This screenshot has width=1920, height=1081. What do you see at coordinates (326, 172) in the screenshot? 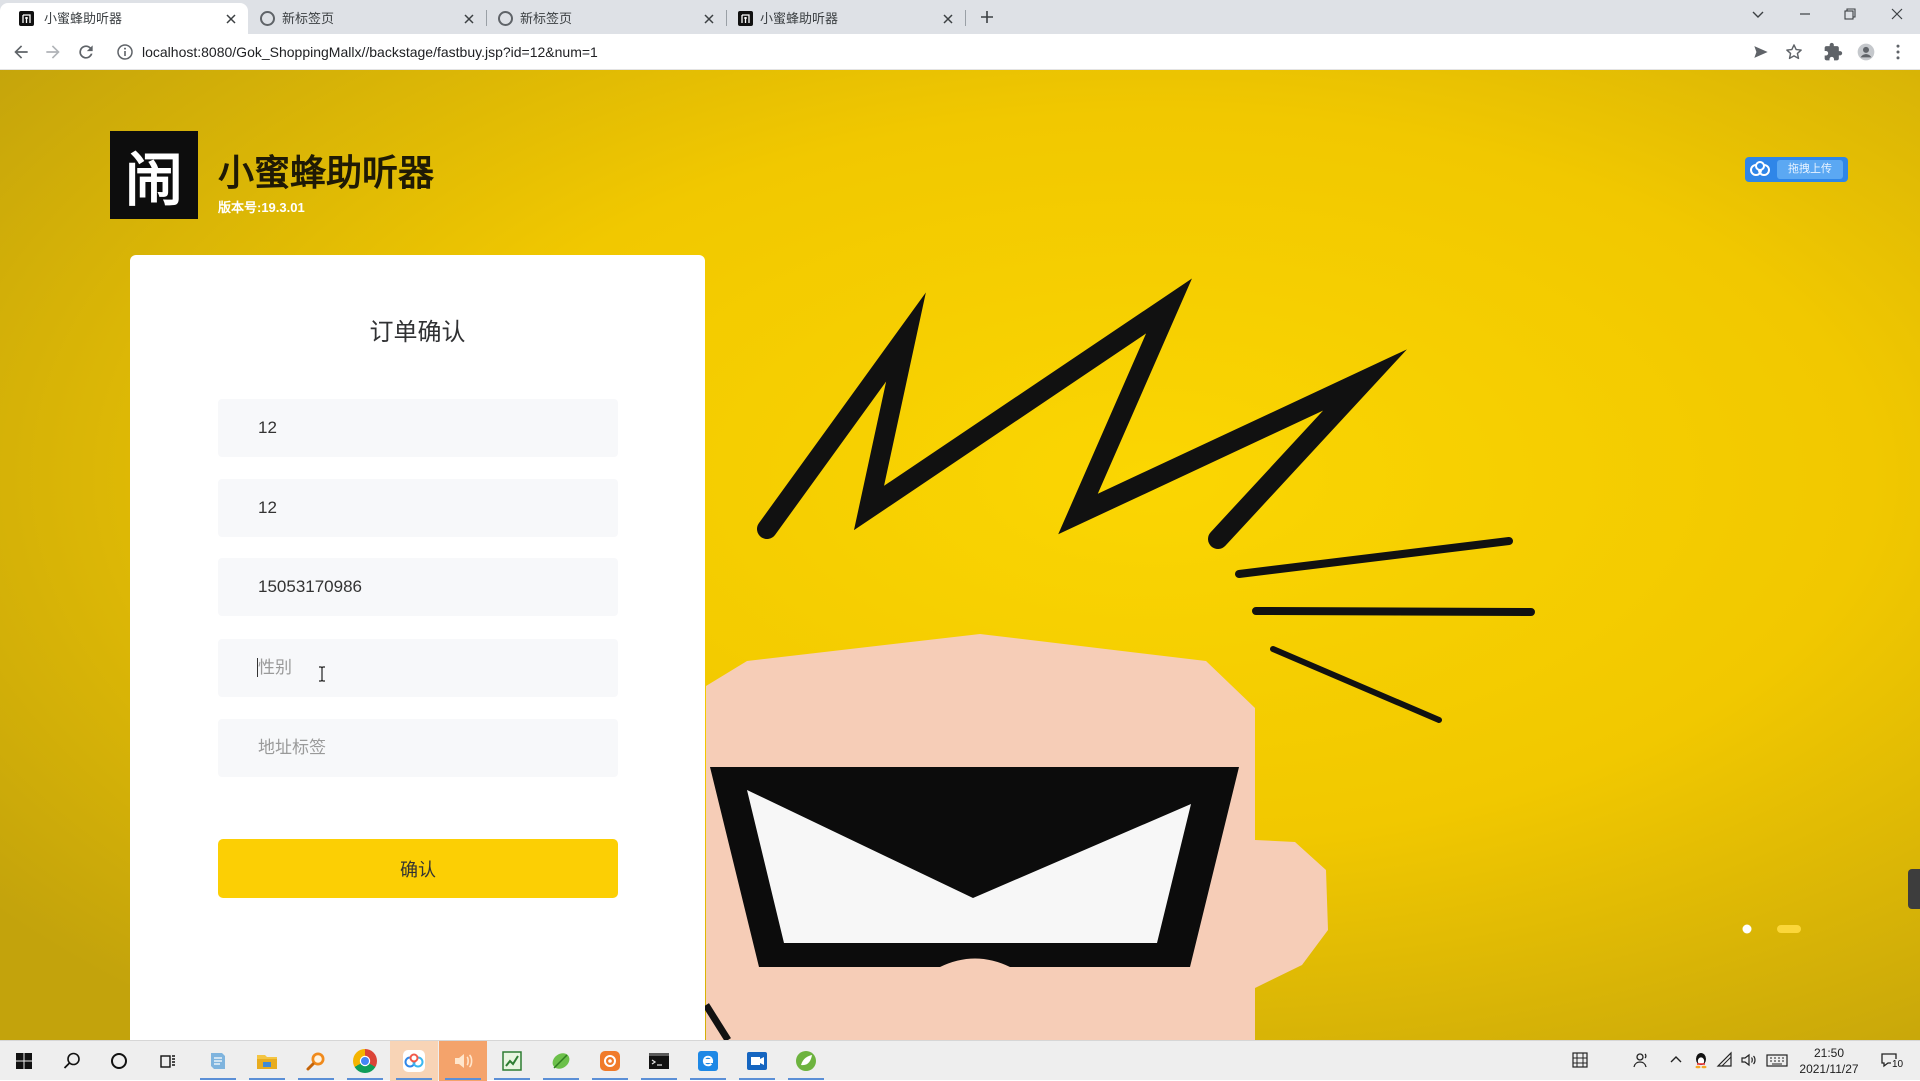
I see `site-title: 小蜜蜂助听器` at bounding box center [326, 172].